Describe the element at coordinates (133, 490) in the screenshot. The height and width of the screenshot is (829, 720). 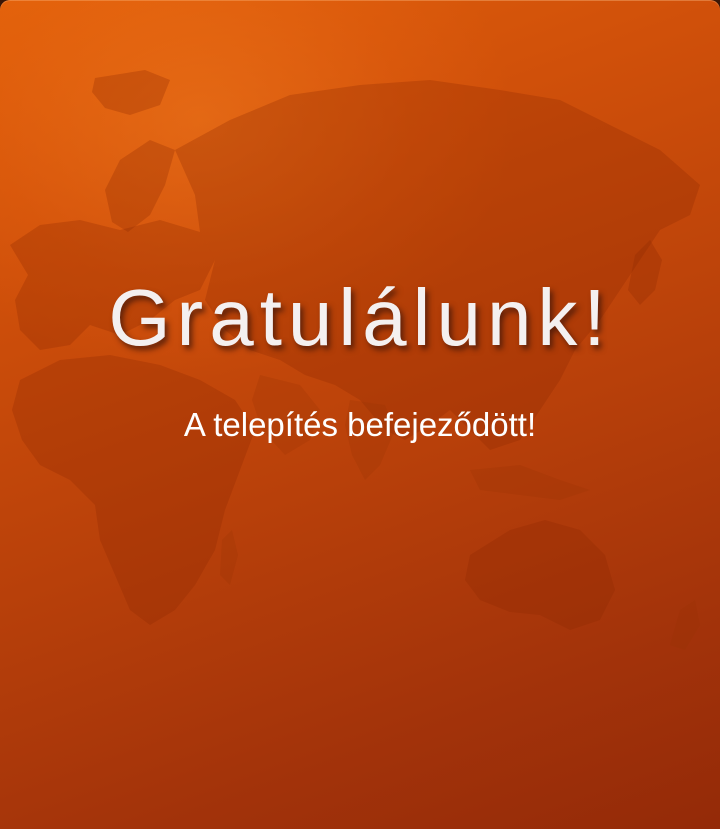
I see `map-africa` at that location.